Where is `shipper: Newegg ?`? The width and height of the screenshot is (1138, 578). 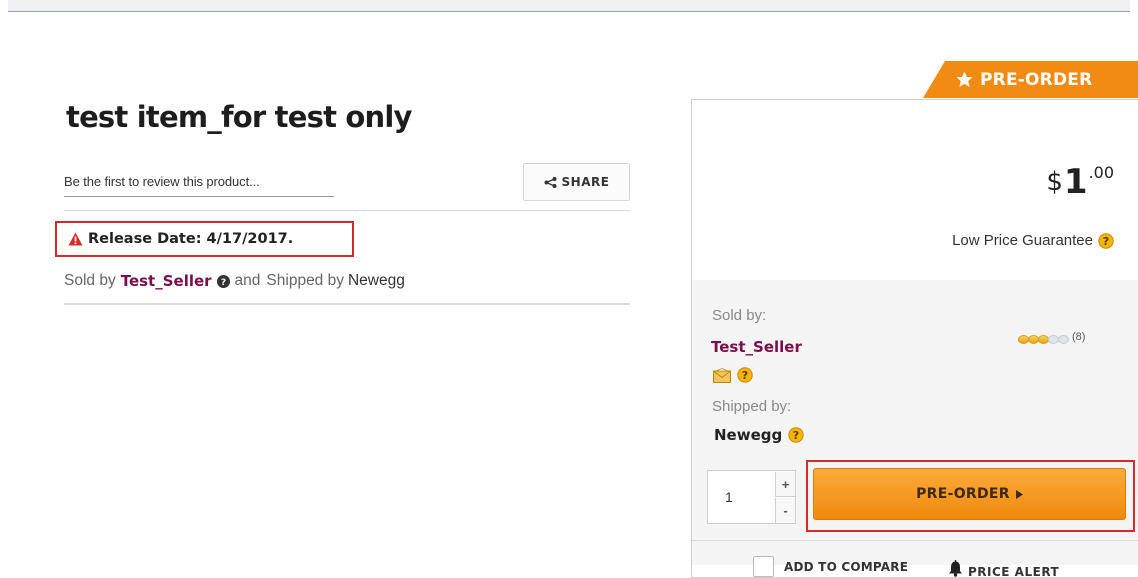
shipper: Newegg ? is located at coordinates (759, 435).